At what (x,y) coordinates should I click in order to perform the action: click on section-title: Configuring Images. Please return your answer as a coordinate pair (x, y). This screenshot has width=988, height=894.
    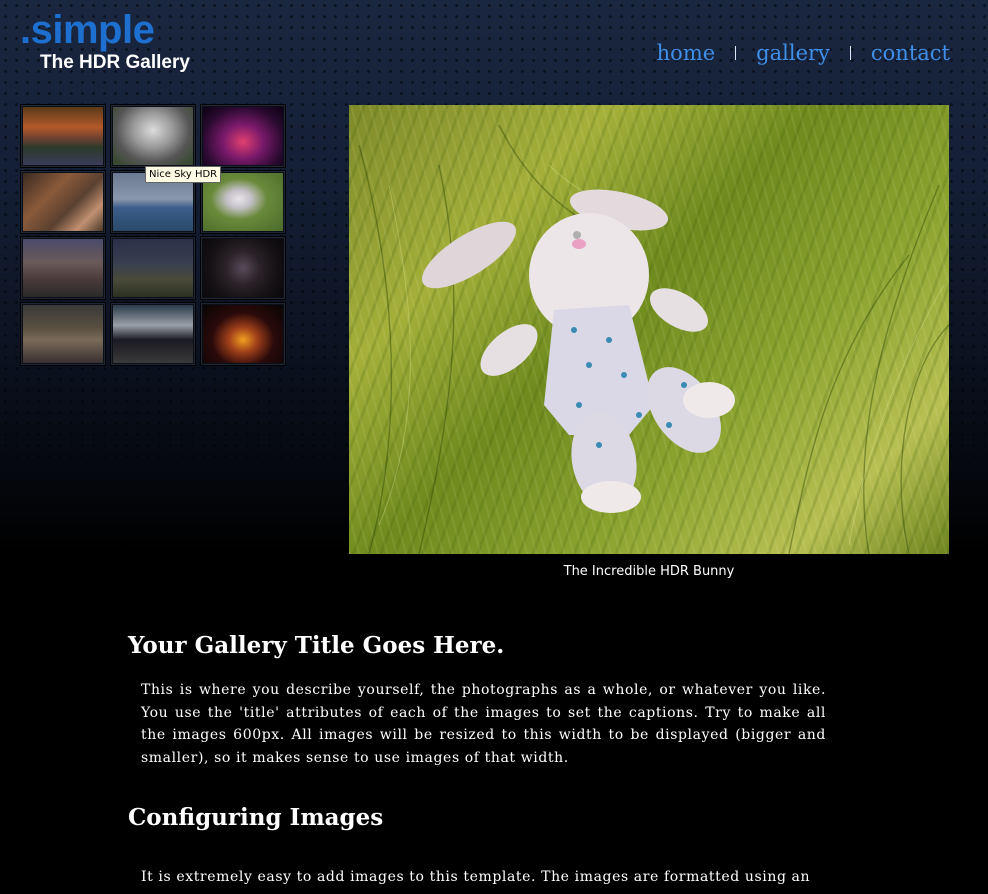
    Looking at the image, I should click on (256, 817).